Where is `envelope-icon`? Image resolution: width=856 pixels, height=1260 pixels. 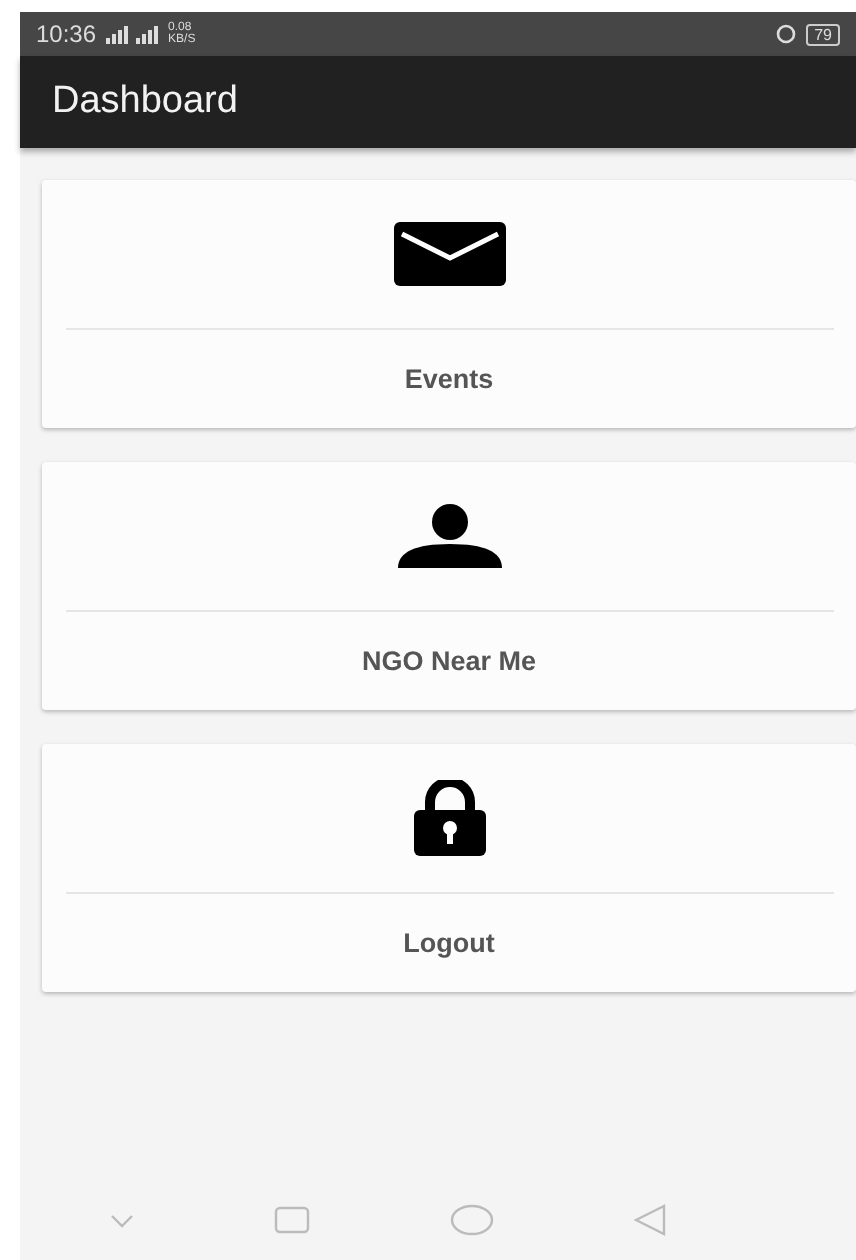
envelope-icon is located at coordinates (449, 254).